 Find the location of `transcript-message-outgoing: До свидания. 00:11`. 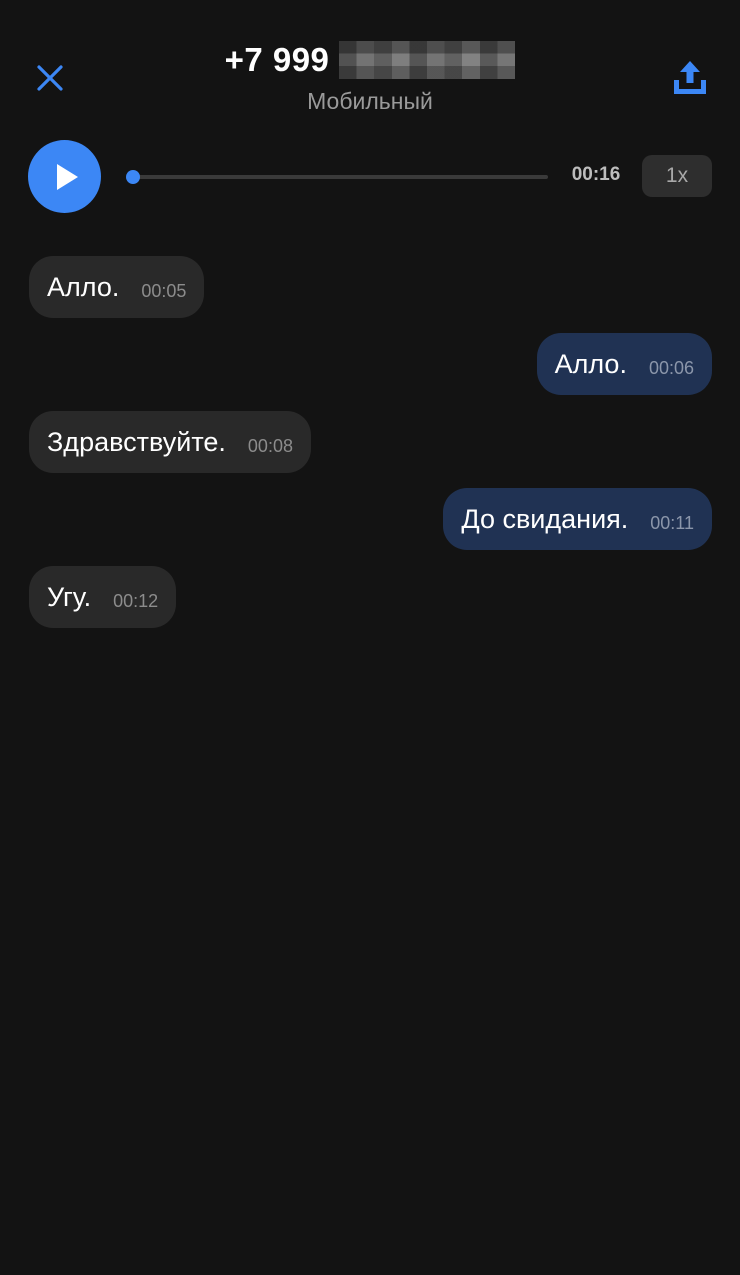

transcript-message-outgoing: До свидания. 00:11 is located at coordinates (577, 519).